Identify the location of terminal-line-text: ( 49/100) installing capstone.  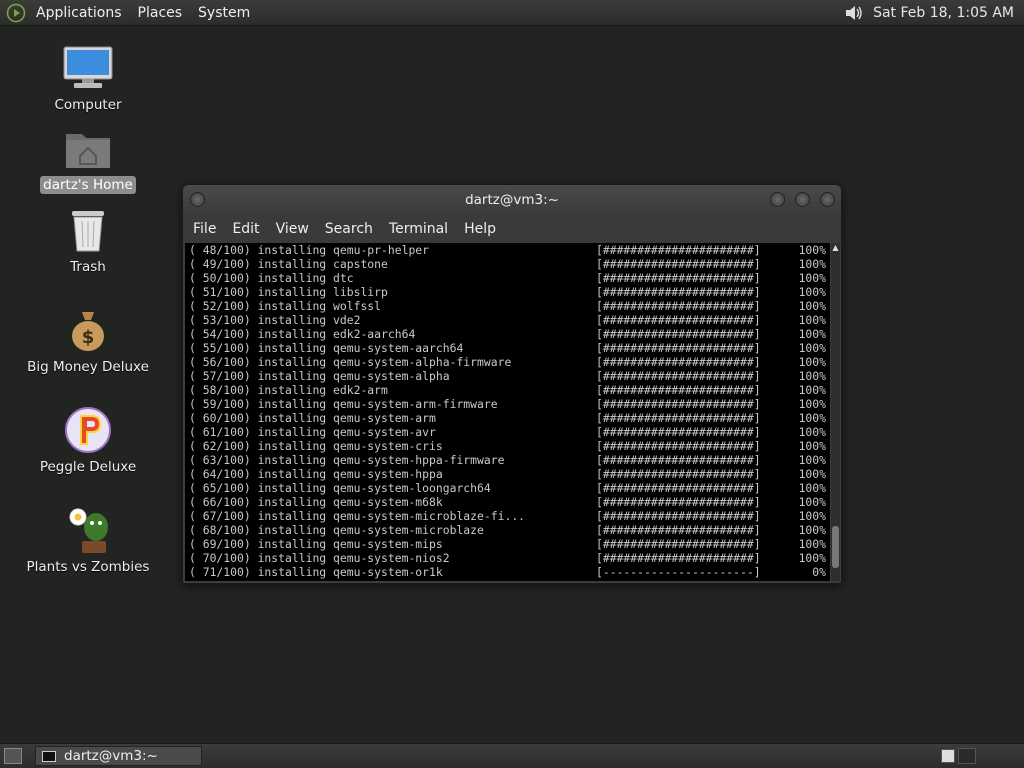
(288, 264).